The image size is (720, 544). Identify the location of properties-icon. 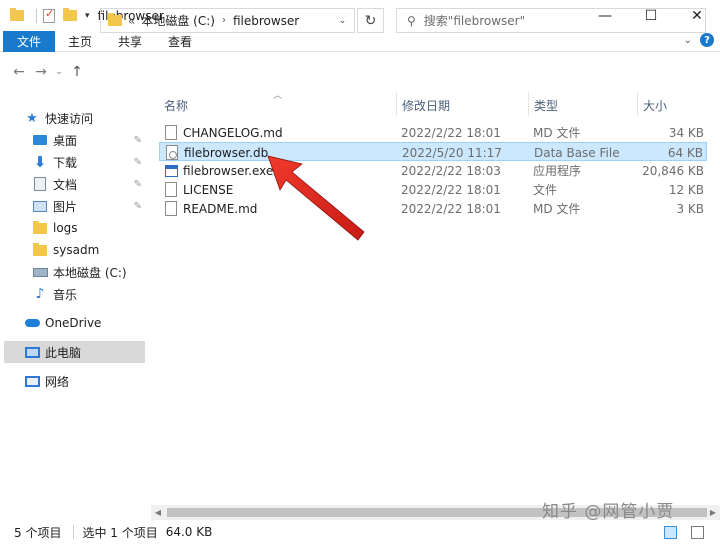
(49, 15).